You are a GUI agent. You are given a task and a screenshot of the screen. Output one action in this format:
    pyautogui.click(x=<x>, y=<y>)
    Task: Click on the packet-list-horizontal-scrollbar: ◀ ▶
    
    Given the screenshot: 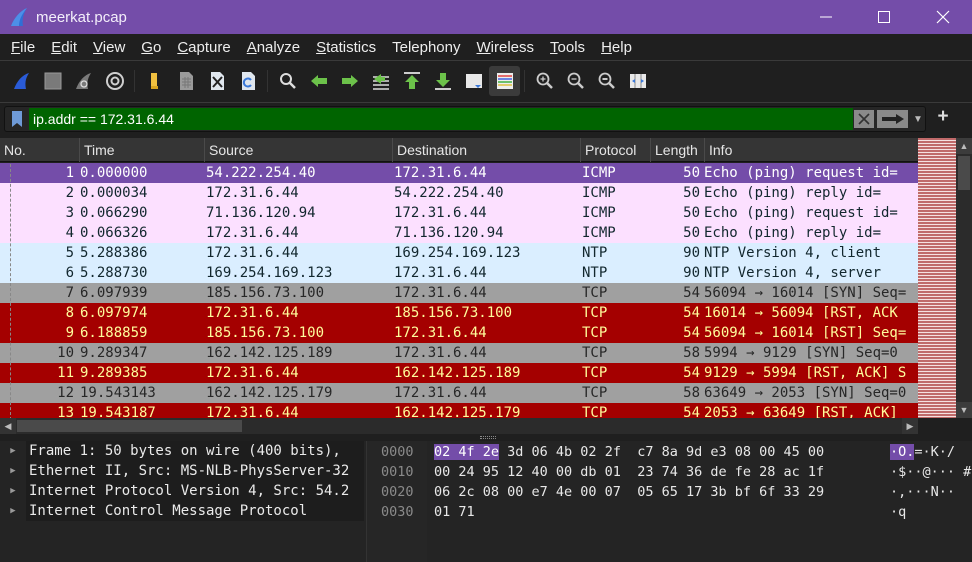 What is the action you would take?
    pyautogui.click(x=459, y=426)
    